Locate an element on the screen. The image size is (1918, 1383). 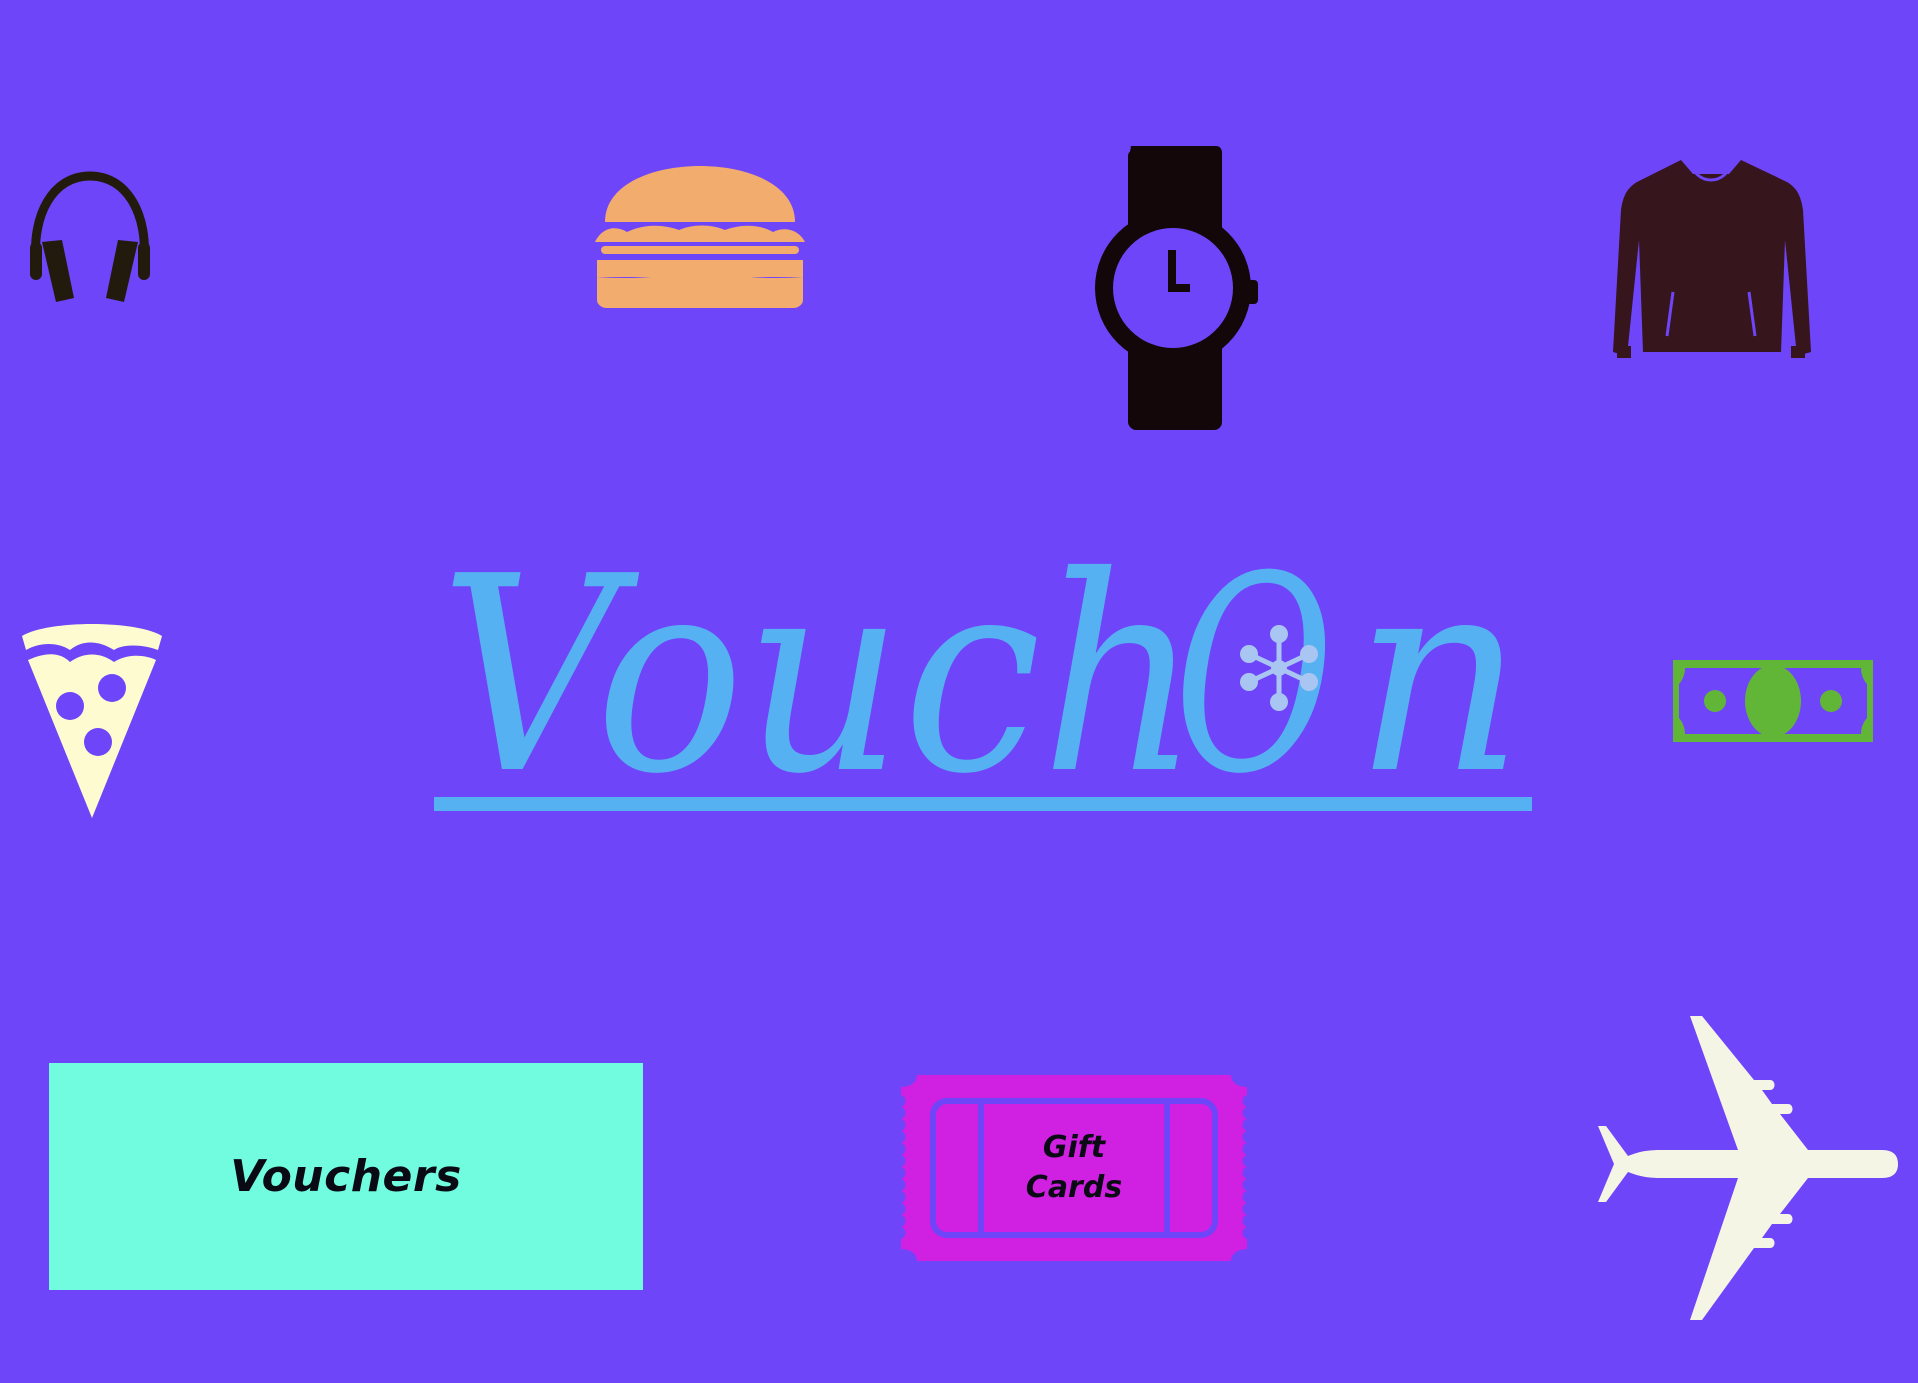
gift-cards-button-label: Gift Cards is located at coordinates (1074, 1167).